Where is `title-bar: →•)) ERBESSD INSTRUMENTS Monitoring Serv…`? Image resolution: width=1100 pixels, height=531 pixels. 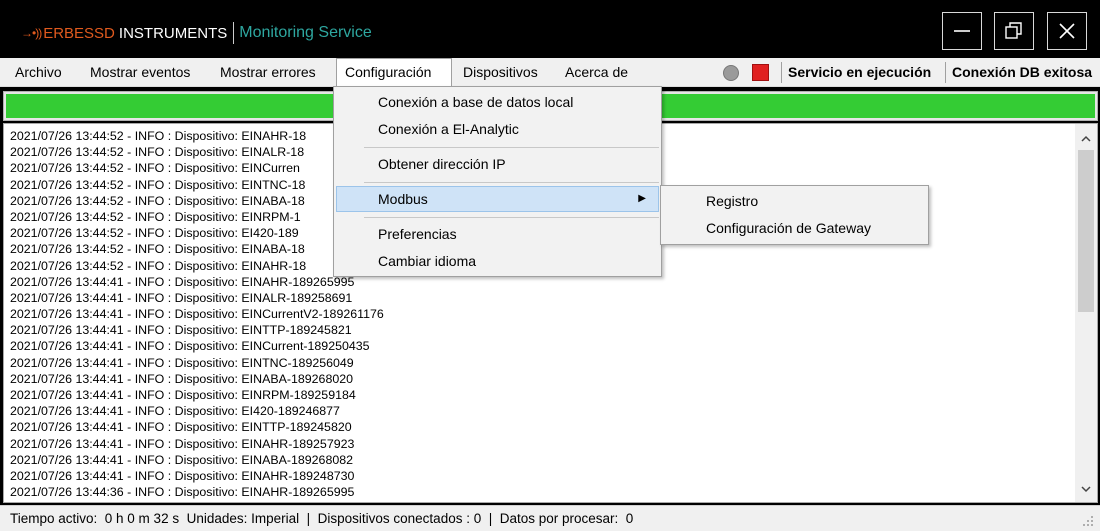 title-bar: →•)) ERBESSD INSTRUMENTS Monitoring Serv… is located at coordinates (550, 29).